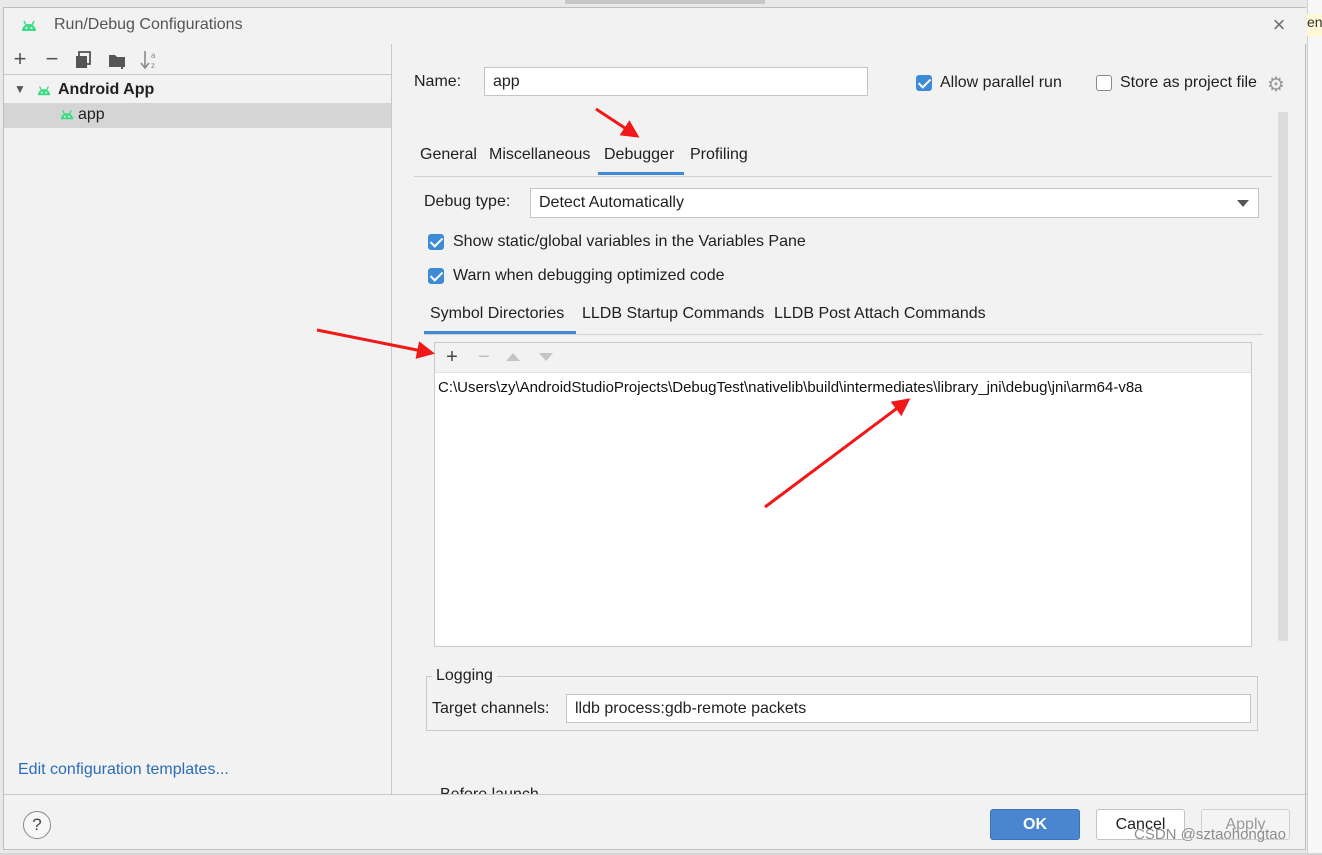  Describe the element at coordinates (1001, 83) in the screenshot. I see `allow-parallel-label: Allow parallel run` at that location.